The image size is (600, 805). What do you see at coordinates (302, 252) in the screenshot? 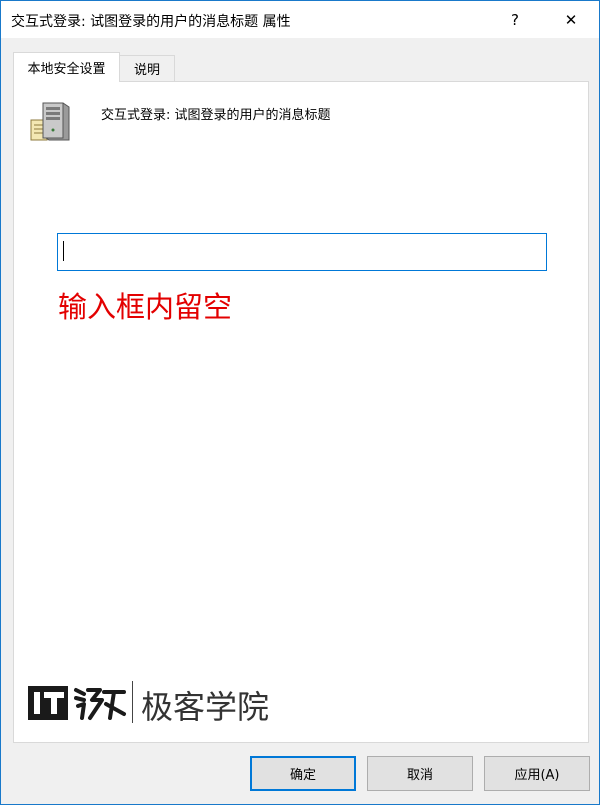
I see `message-title-input` at bounding box center [302, 252].